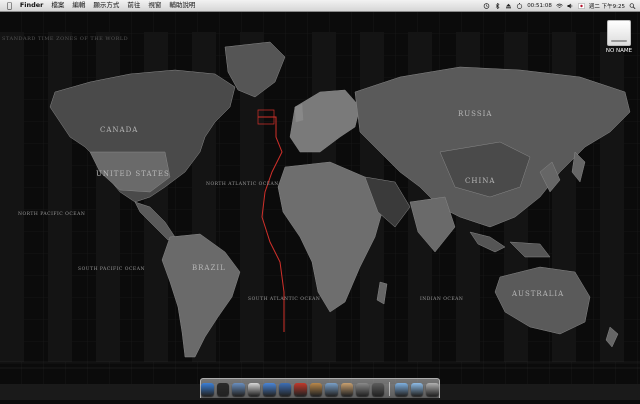  What do you see at coordinates (57, 5) in the screenshot?
I see `menu-file: 檔案` at bounding box center [57, 5].